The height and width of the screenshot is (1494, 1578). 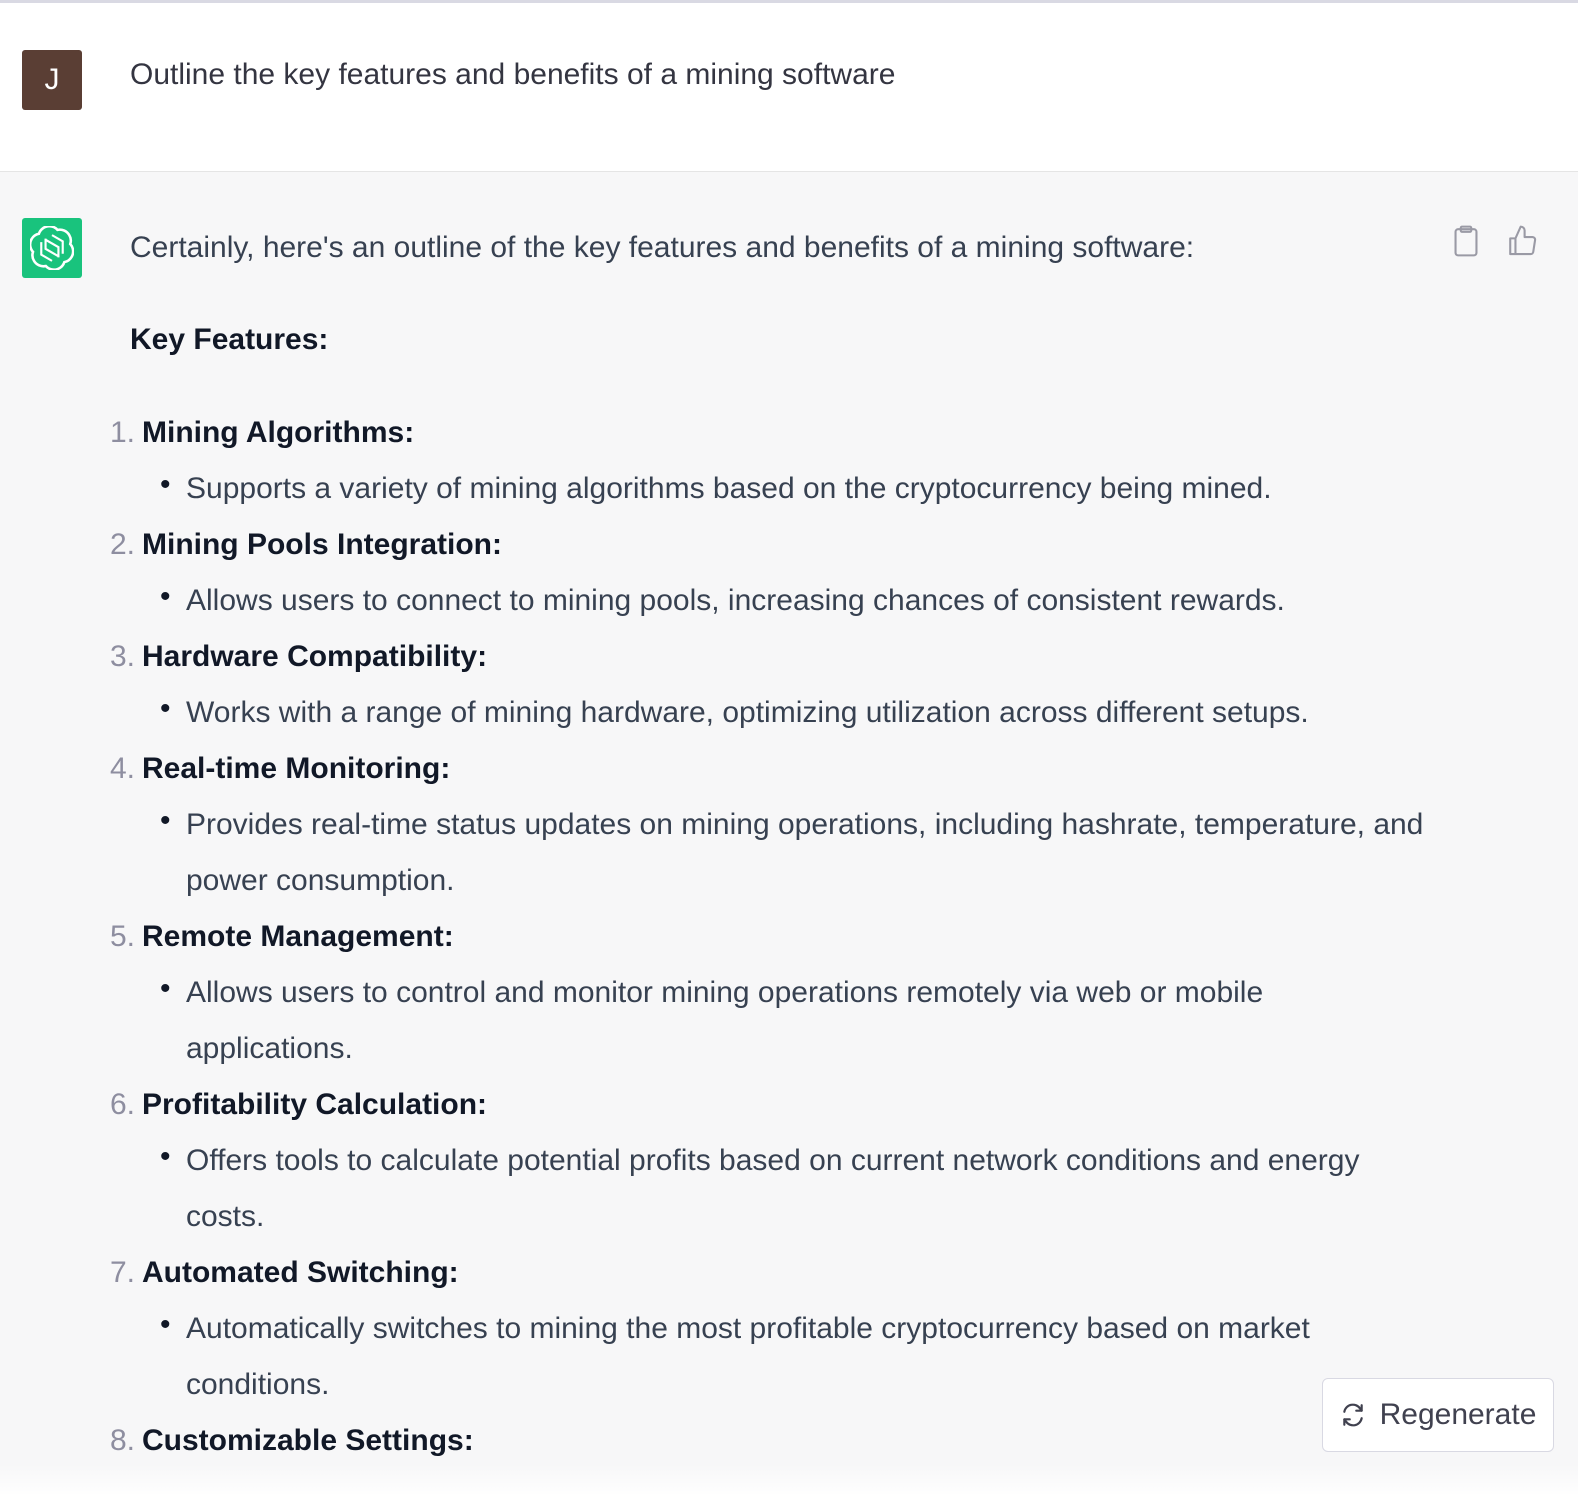 What do you see at coordinates (789, 1479) in the screenshot?
I see `bottom-fade` at bounding box center [789, 1479].